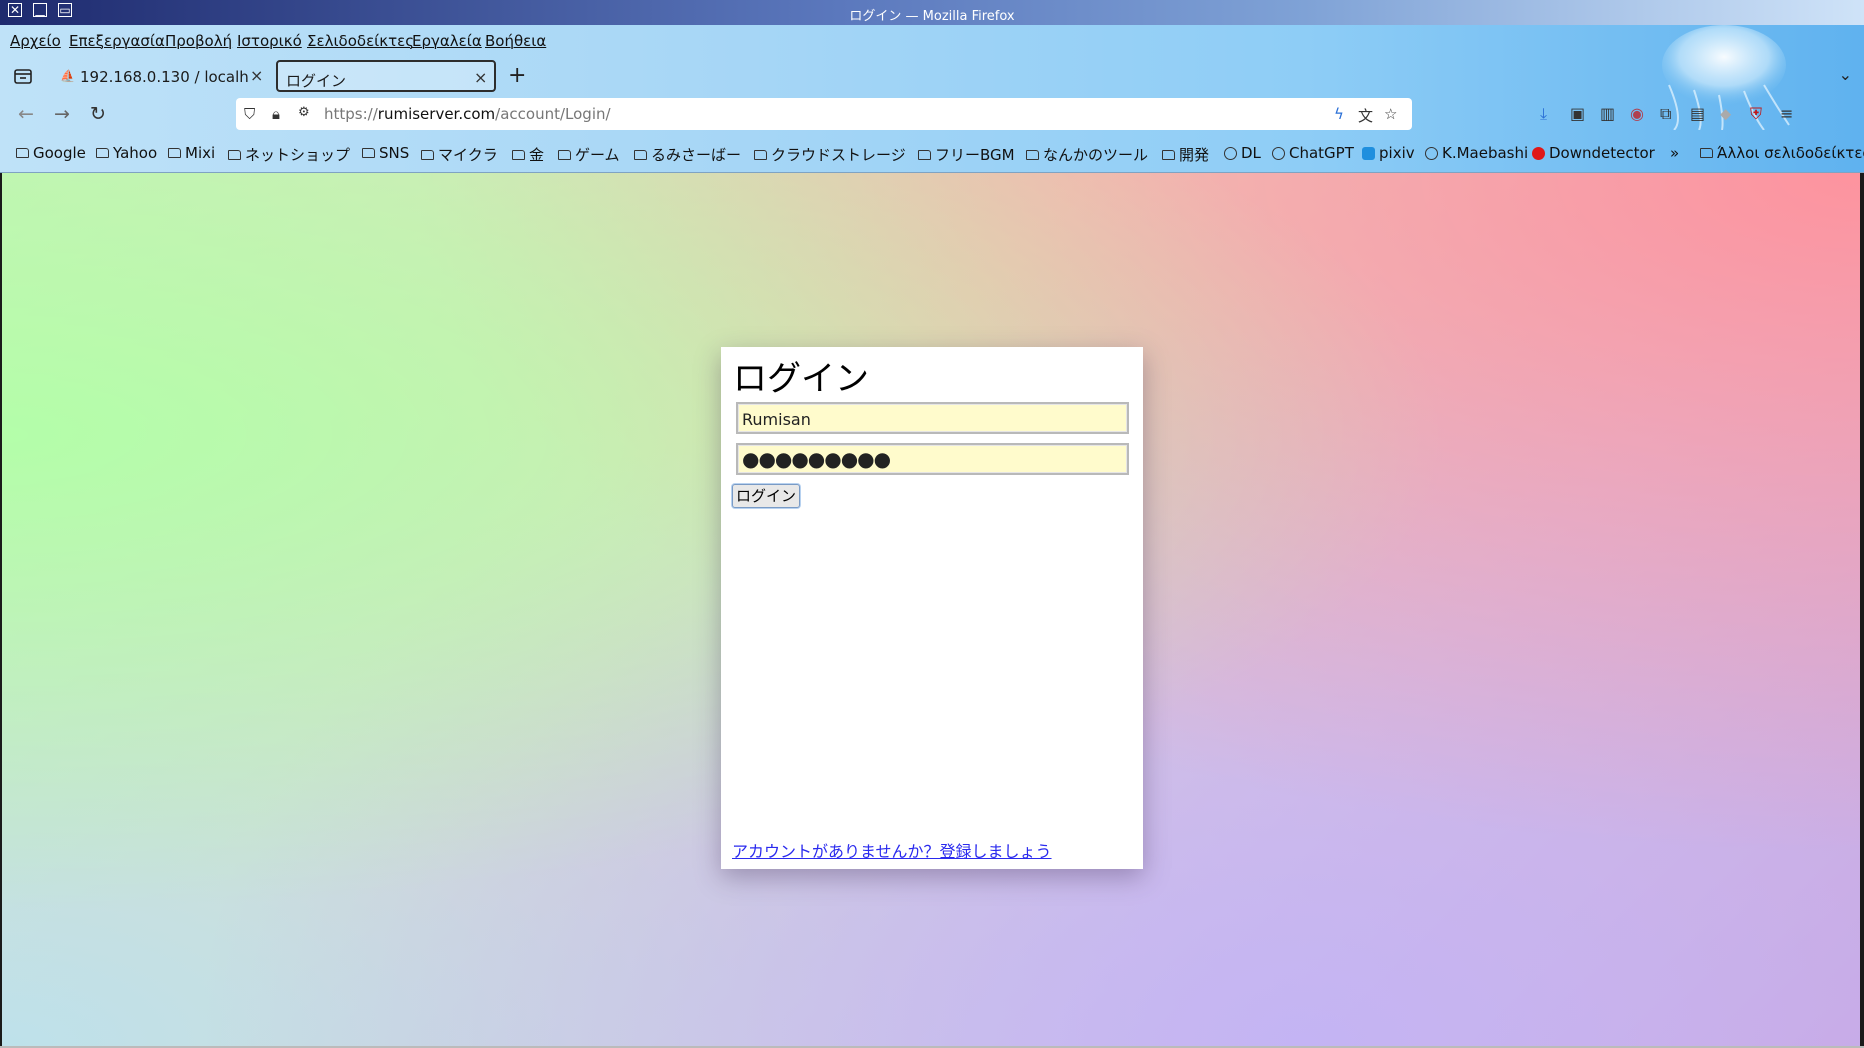  I want to click on new-tab-icon: +, so click(517, 75).